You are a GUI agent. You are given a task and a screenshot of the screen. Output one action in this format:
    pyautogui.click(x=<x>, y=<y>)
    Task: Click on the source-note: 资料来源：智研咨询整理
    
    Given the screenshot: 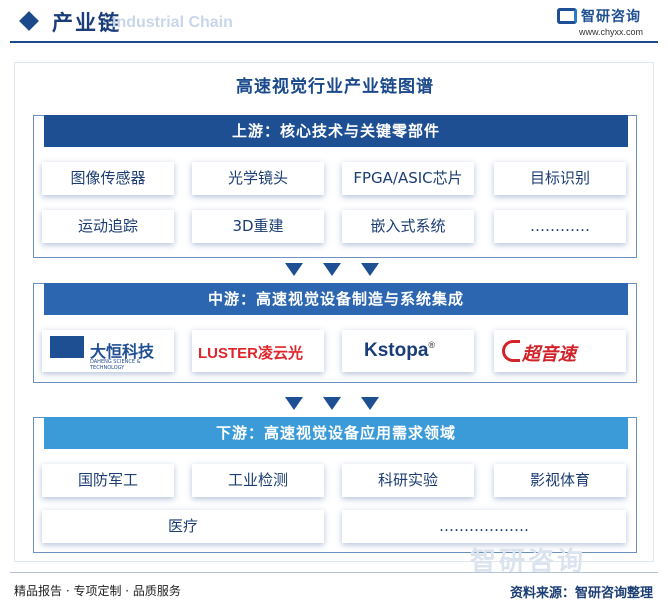 What is the action you would take?
    pyautogui.click(x=582, y=593)
    